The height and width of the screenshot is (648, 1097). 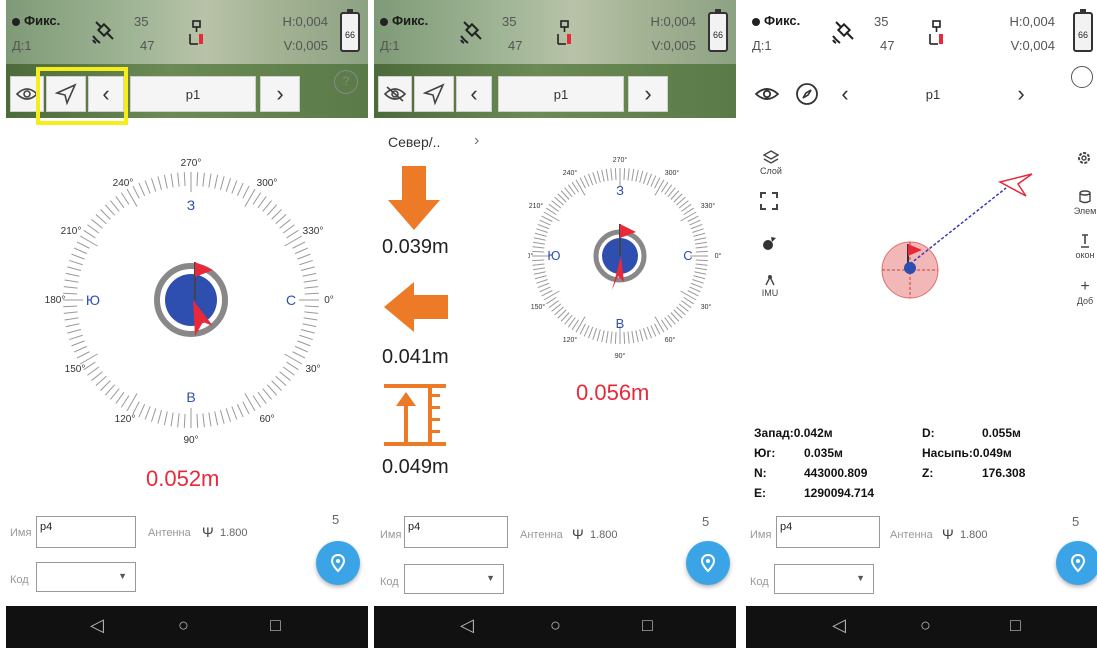 What do you see at coordinates (267, 183) in the screenshot?
I see `compass-label-300: 300°` at bounding box center [267, 183].